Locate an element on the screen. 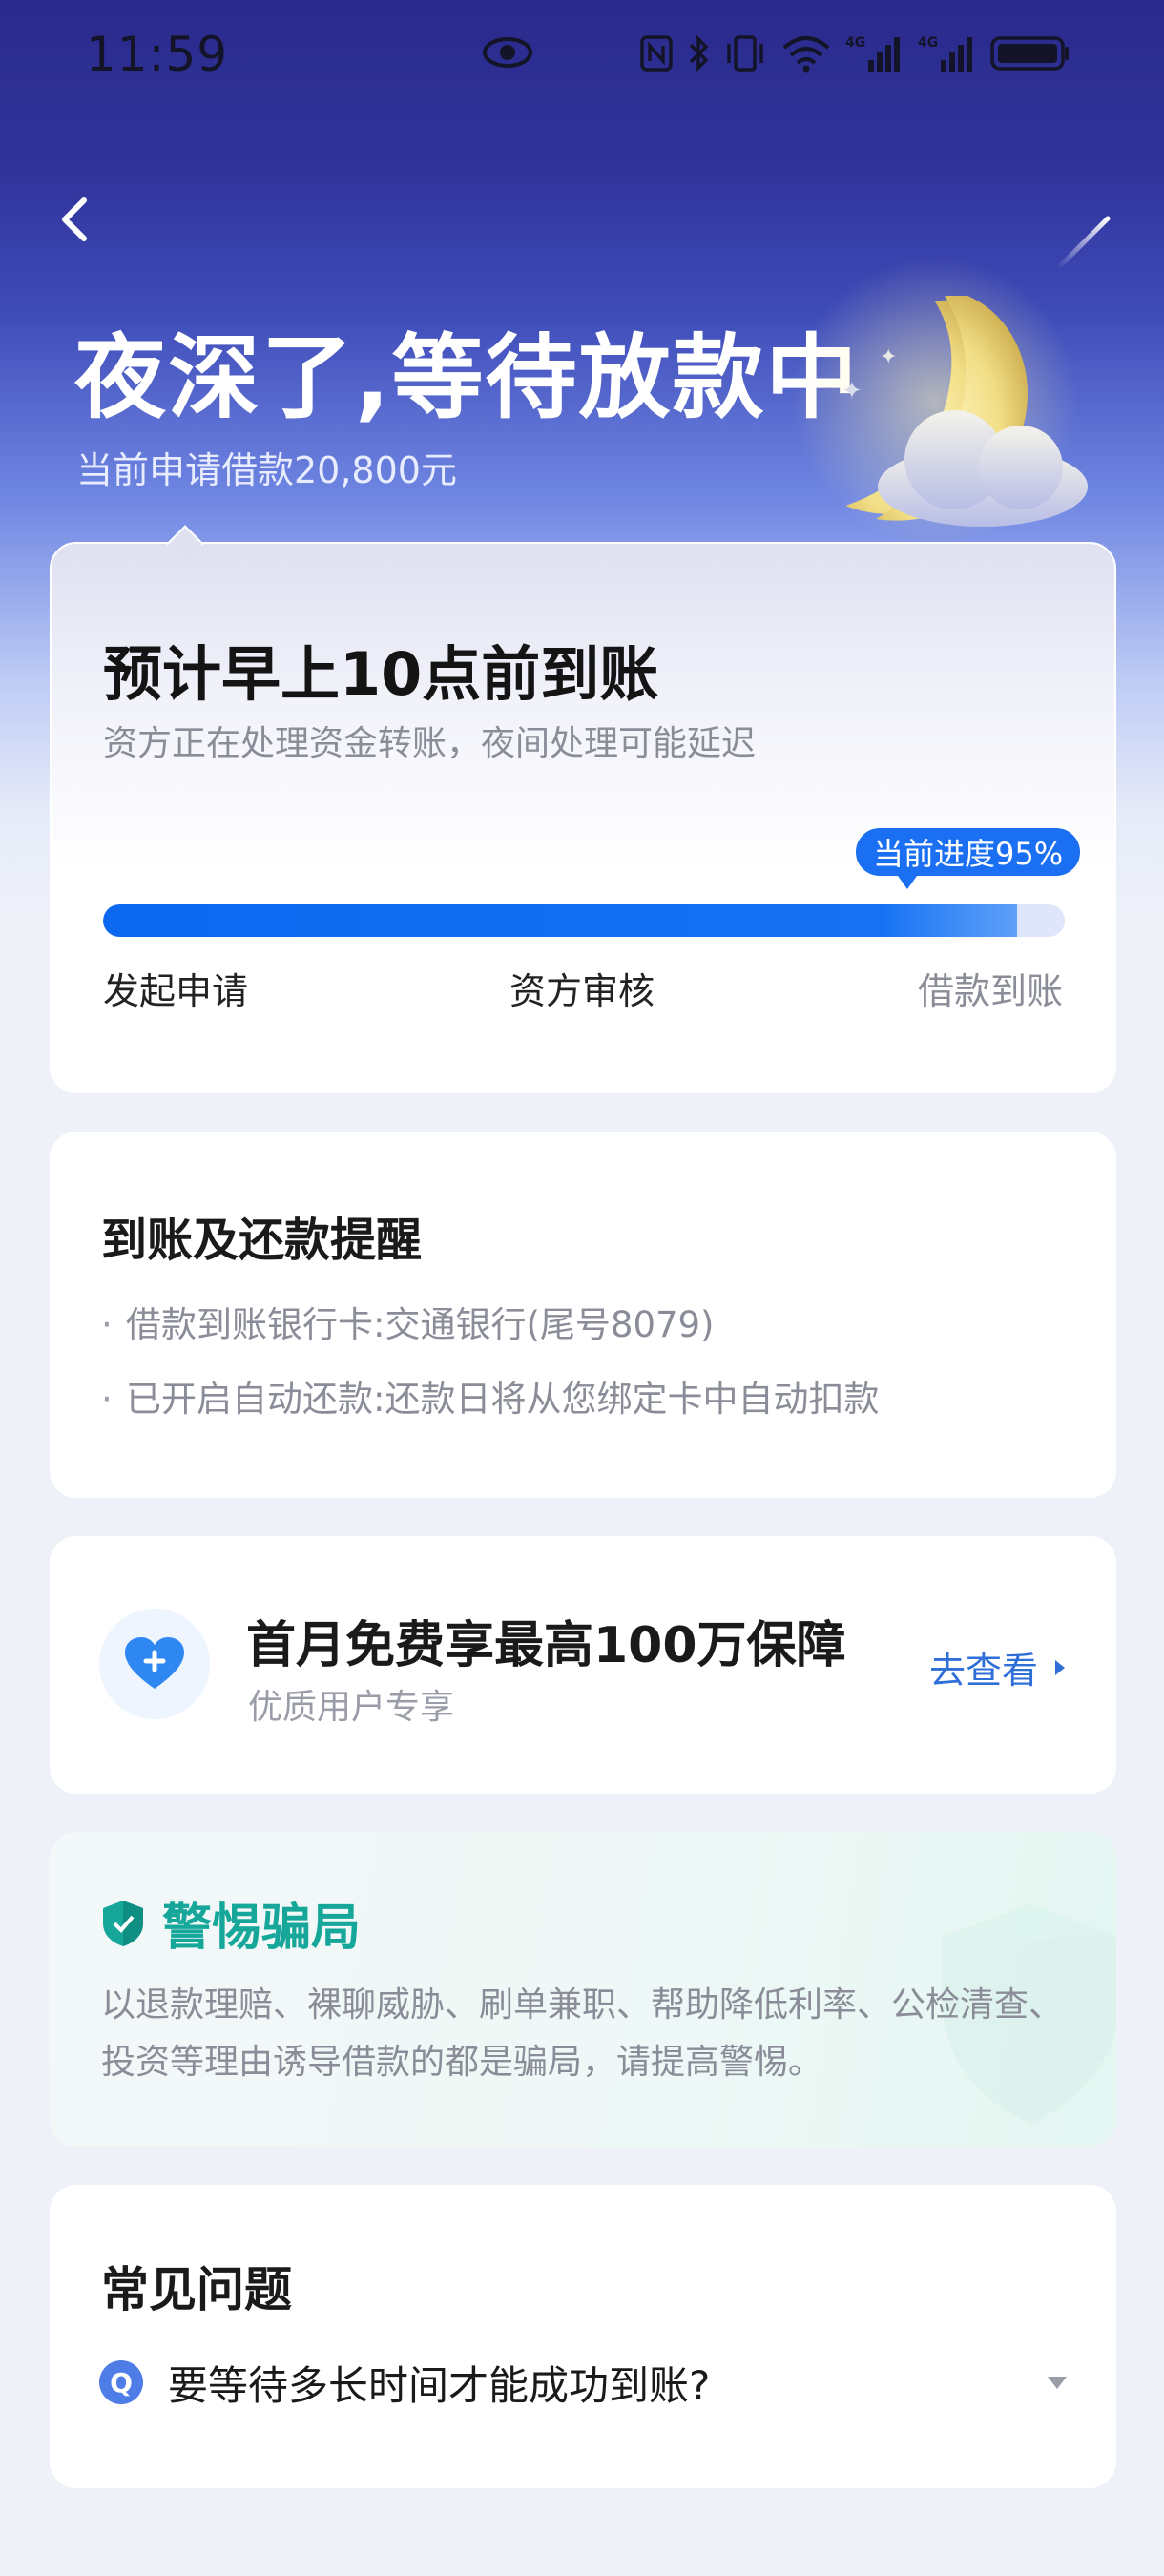  caret-right-icon is located at coordinates (1060, 1667).